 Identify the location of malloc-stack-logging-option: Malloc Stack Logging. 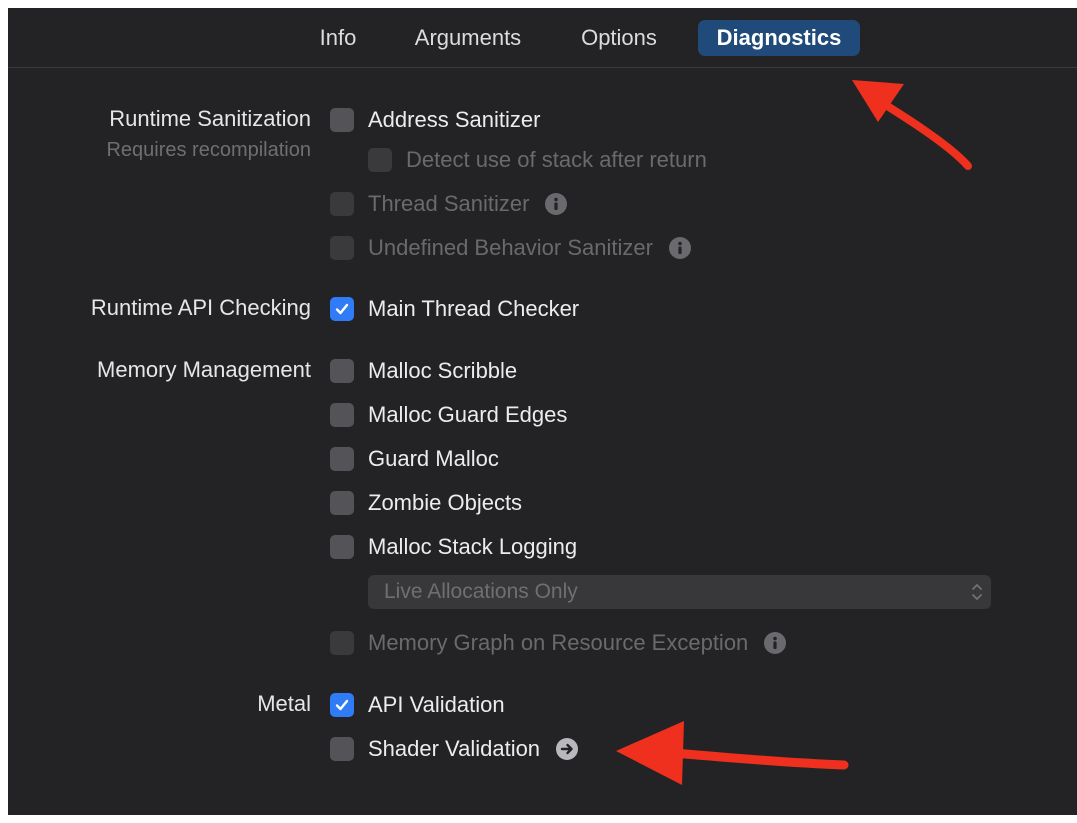
(453, 547).